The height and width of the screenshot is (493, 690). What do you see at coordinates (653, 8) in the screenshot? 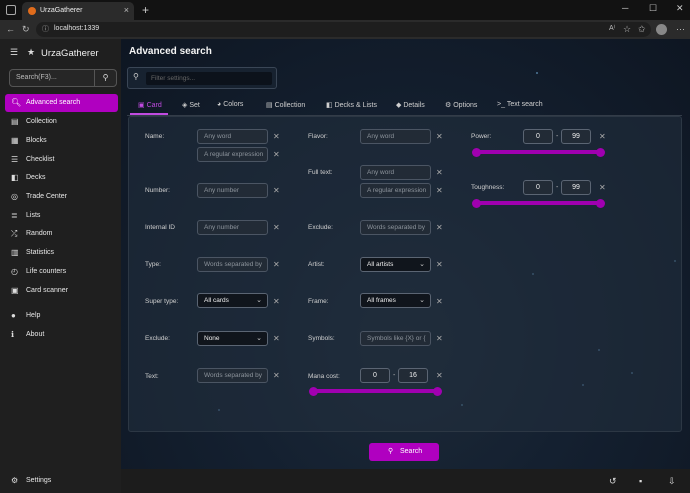
I see `maximize-button: ☐` at bounding box center [653, 8].